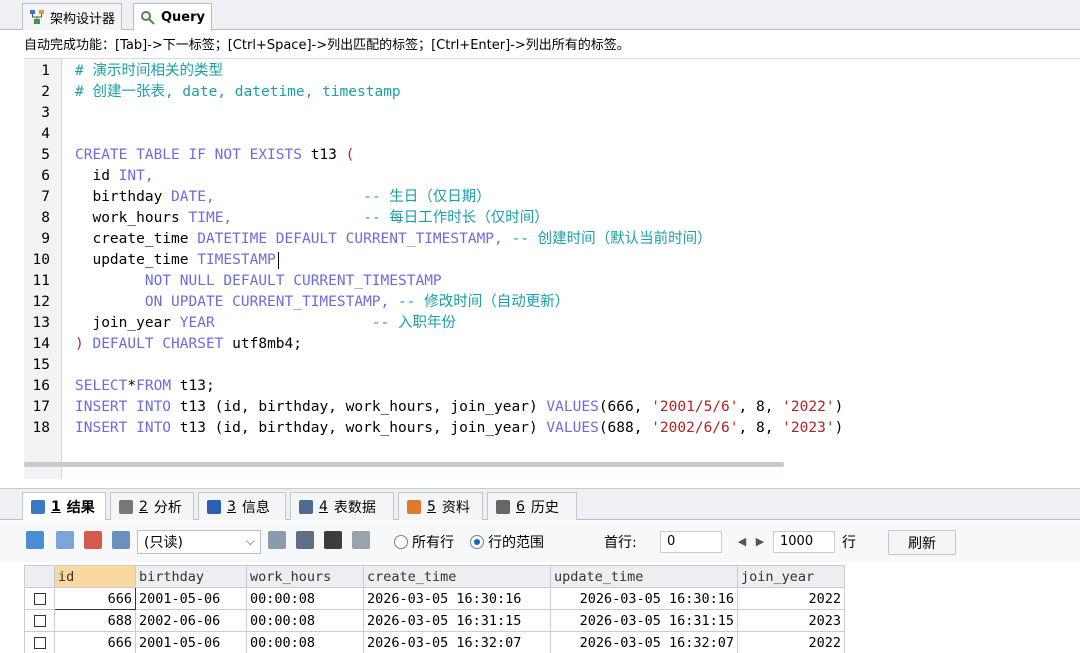  I want to click on code-token: INSERT INTO, so click(127, 407).